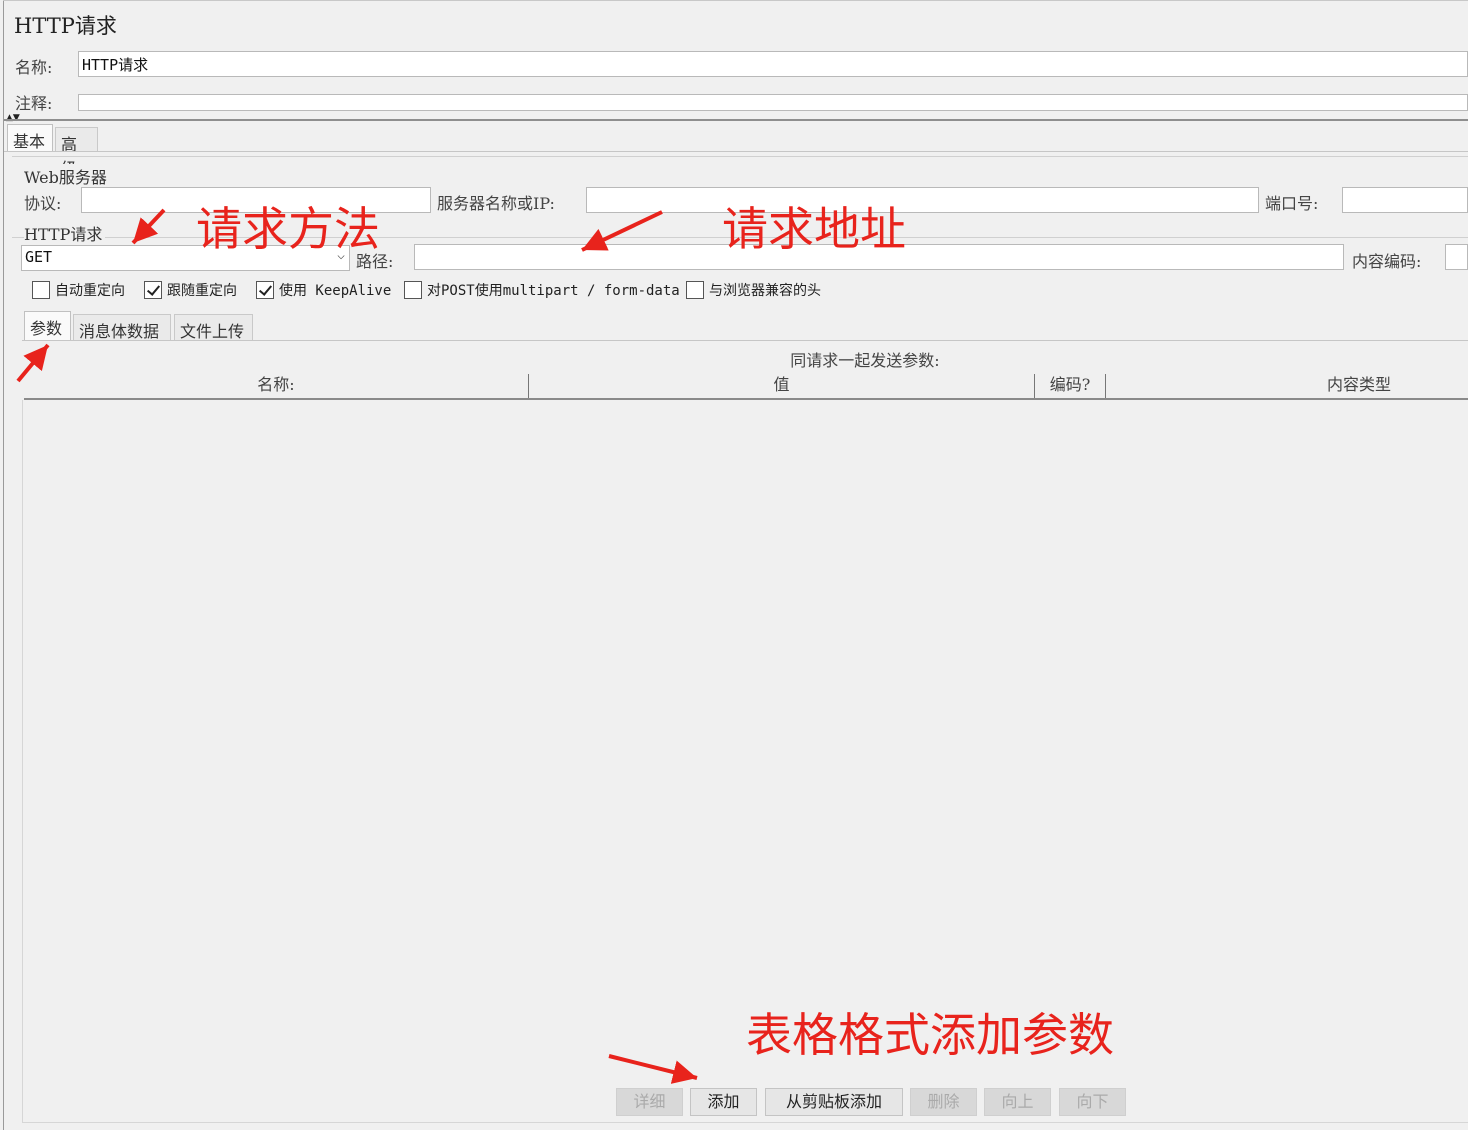 Image resolution: width=1468 pixels, height=1130 pixels. What do you see at coordinates (148, 226) in the screenshot?
I see `arrow-to-method-icon` at bounding box center [148, 226].